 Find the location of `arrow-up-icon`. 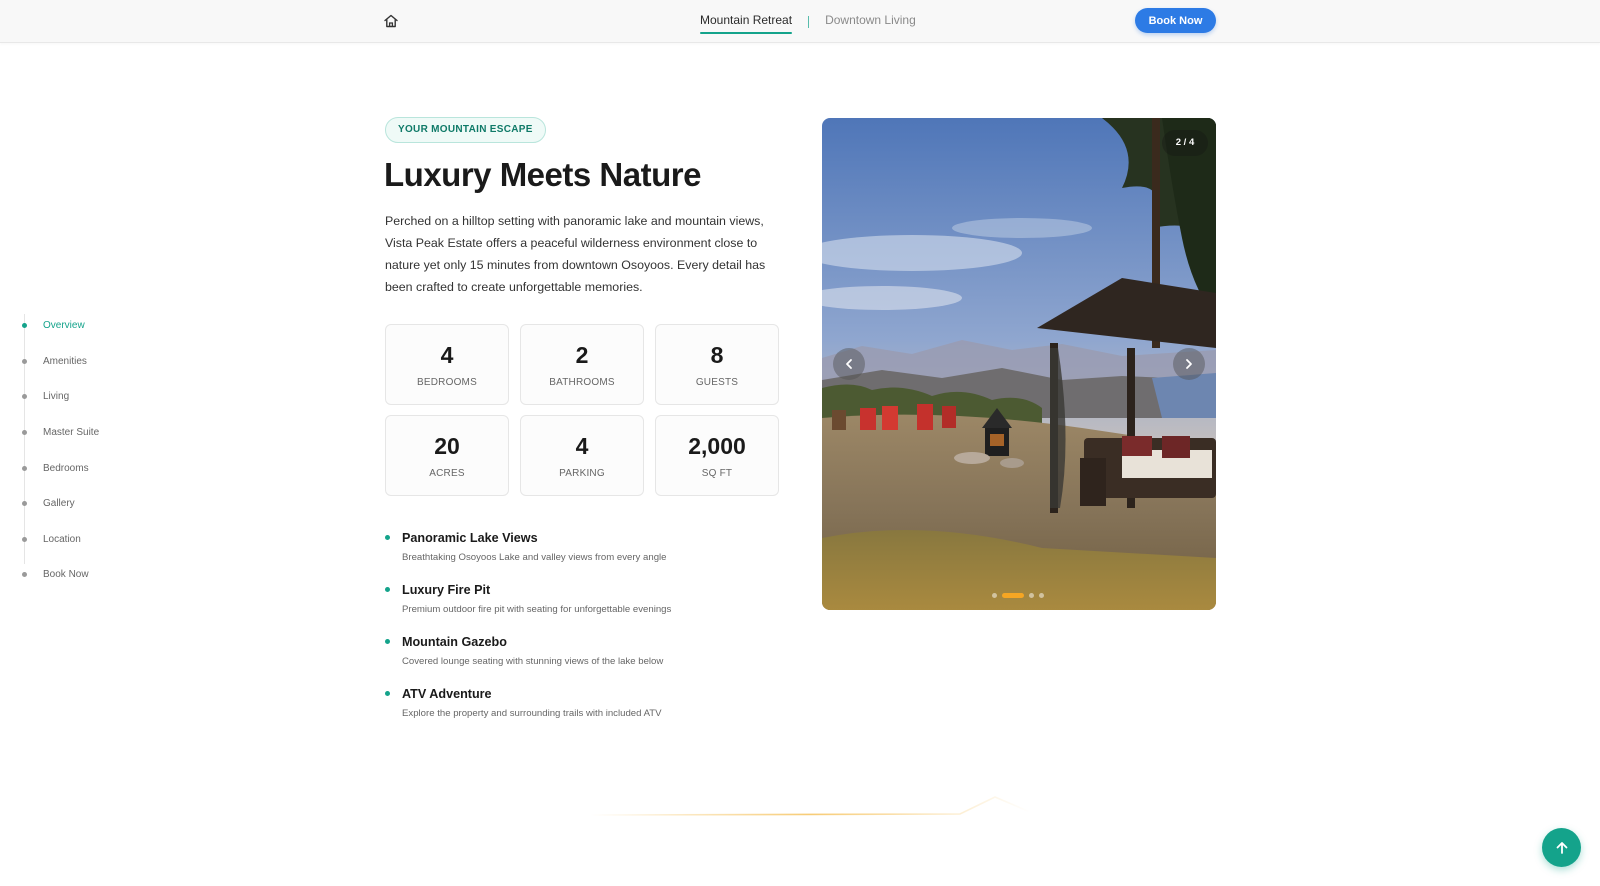

arrow-up-icon is located at coordinates (1561, 847).